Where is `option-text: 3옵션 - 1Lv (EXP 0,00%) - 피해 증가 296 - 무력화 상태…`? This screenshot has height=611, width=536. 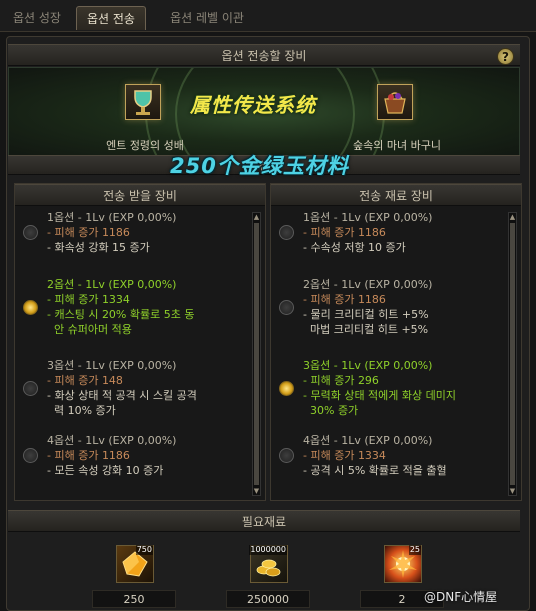 option-text: 3옵션 - 1Lv (EXP 0,00%) - 피해 증가 296 - 무력화 상태… is located at coordinates (408, 388).